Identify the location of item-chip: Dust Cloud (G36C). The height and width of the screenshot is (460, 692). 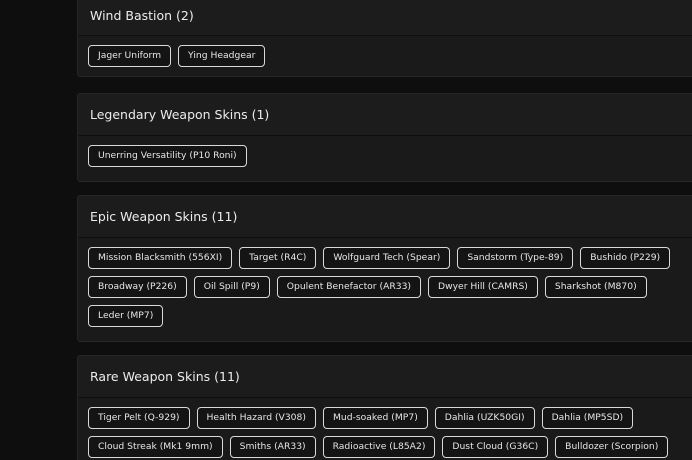
(495, 447).